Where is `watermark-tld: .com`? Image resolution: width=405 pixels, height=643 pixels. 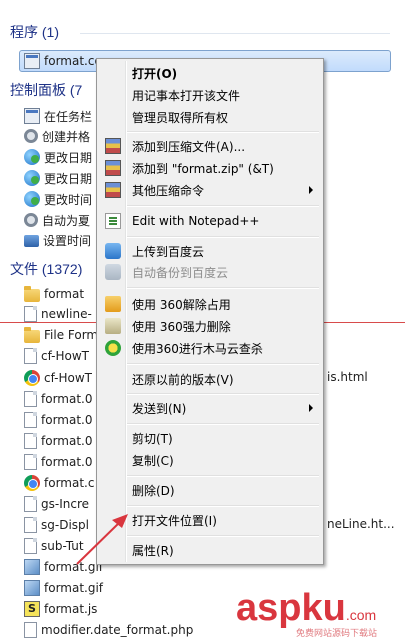 watermark-tld: .com is located at coordinates (361, 615).